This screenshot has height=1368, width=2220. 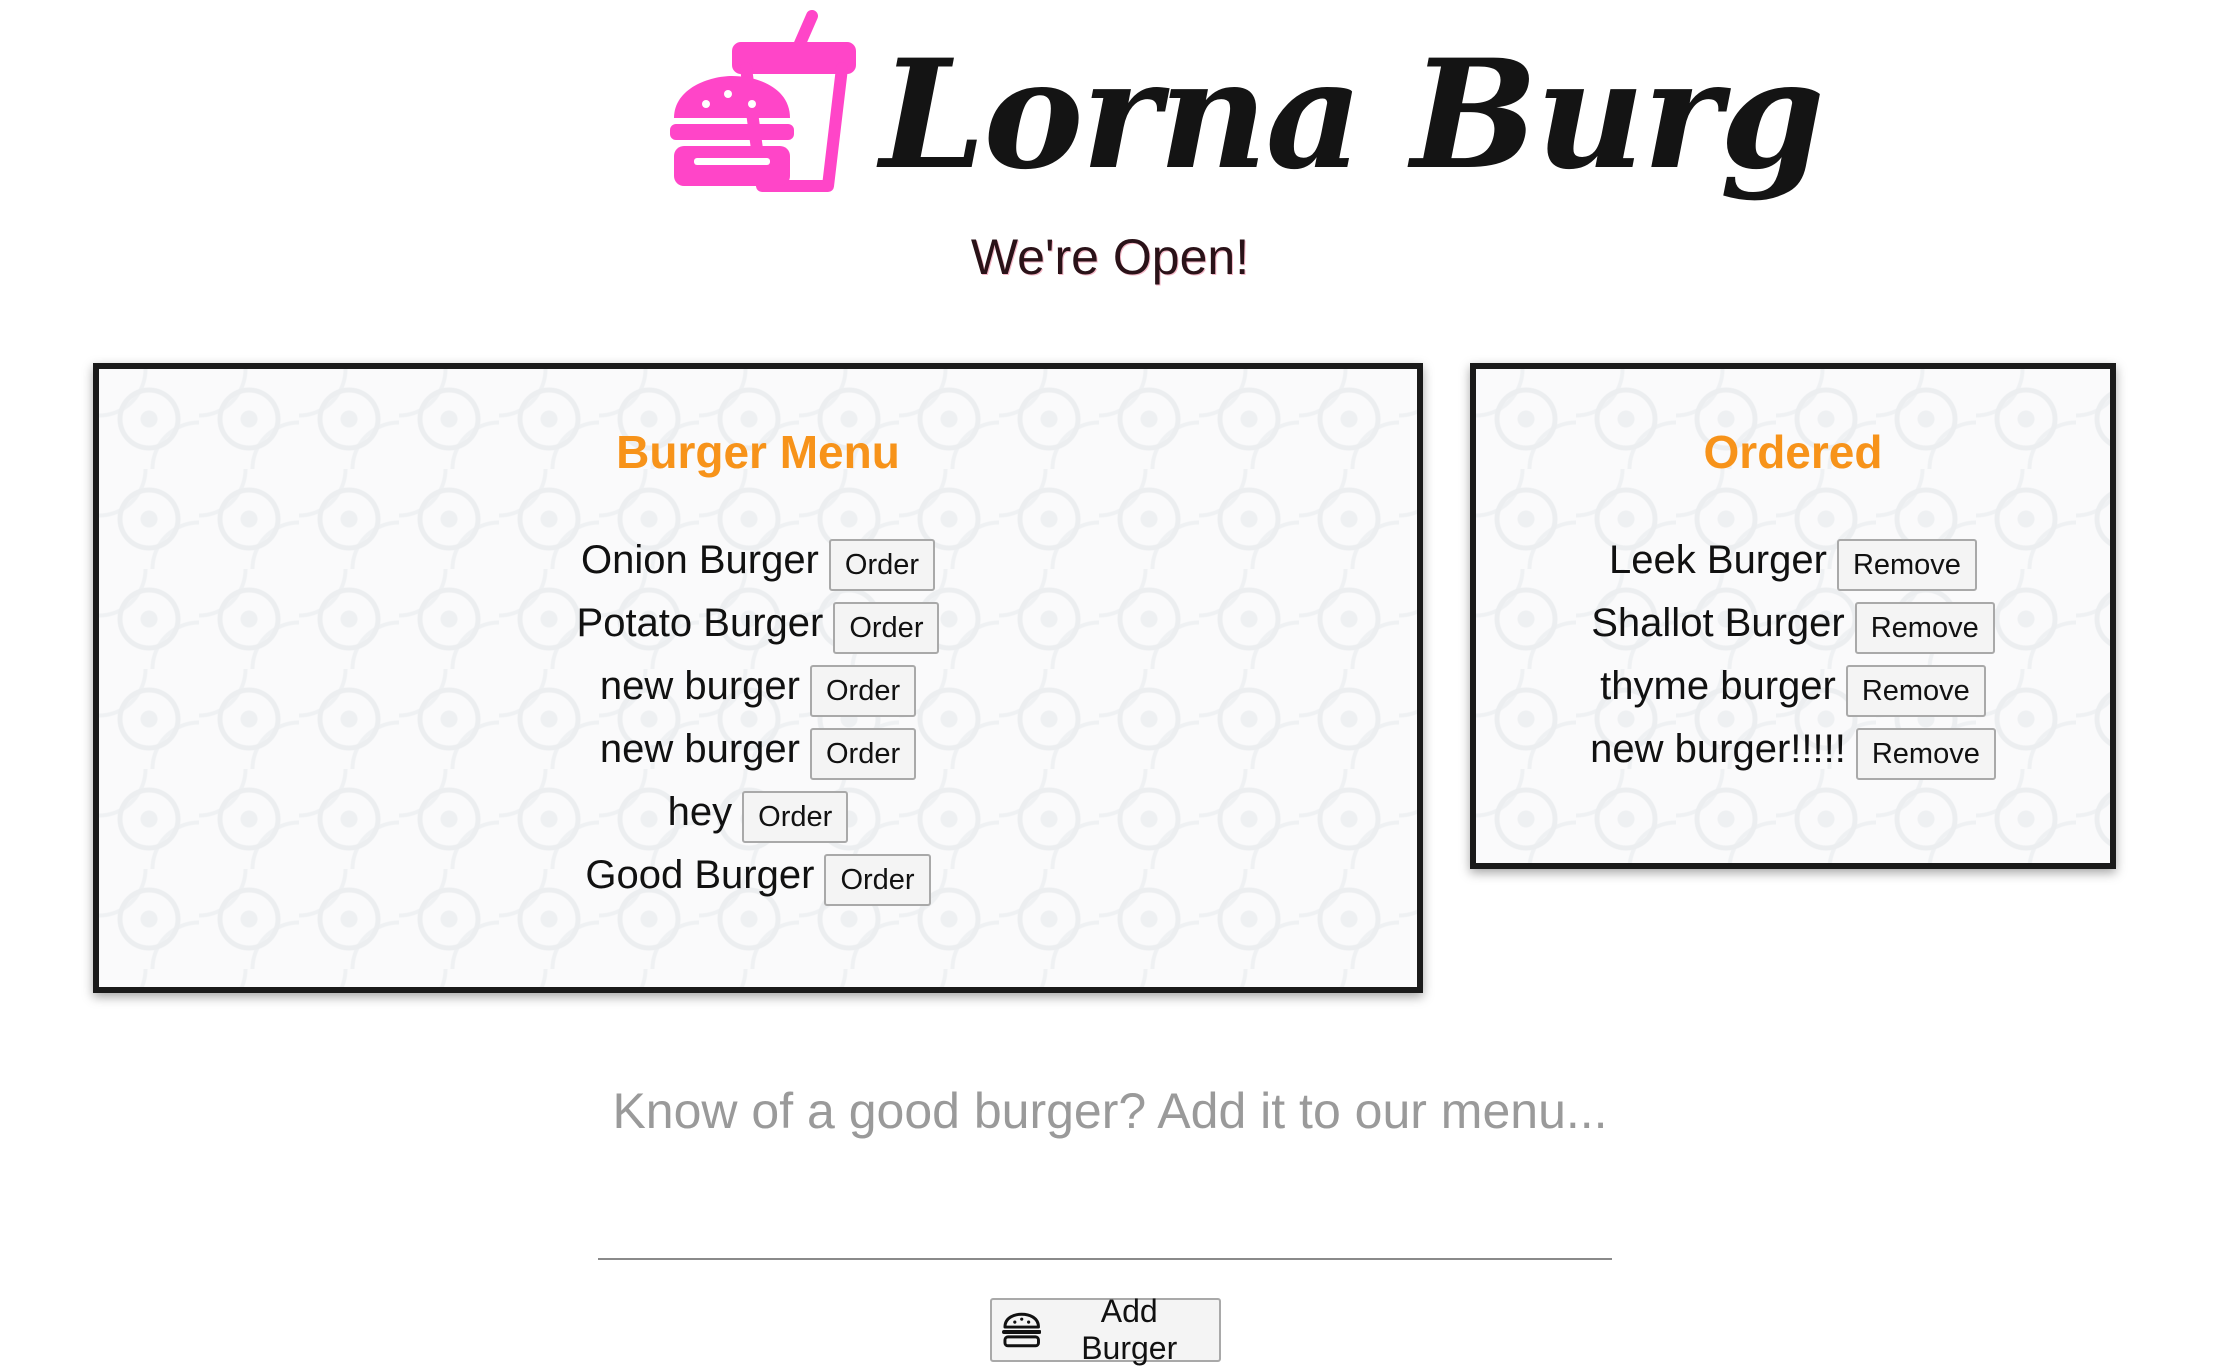 What do you see at coordinates (700, 812) in the screenshot?
I see `menu-item-name: hey` at bounding box center [700, 812].